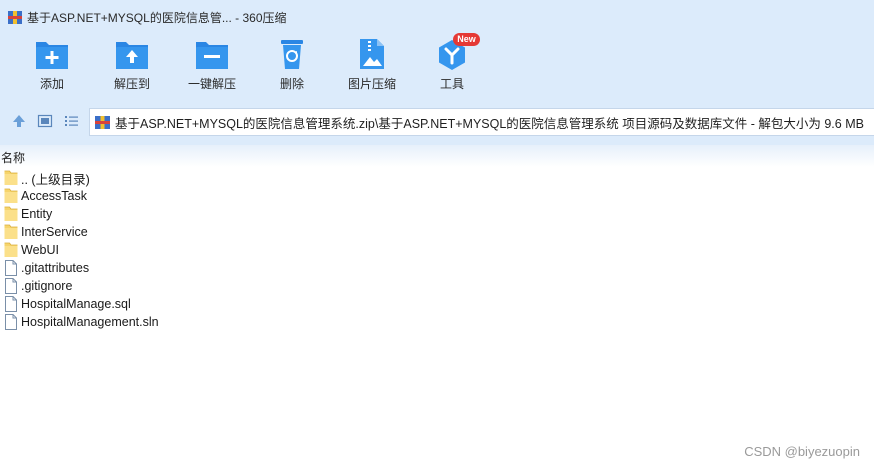 This screenshot has width=874, height=467. What do you see at coordinates (40, 250) in the screenshot?
I see `list-item-name: WebUI` at bounding box center [40, 250].